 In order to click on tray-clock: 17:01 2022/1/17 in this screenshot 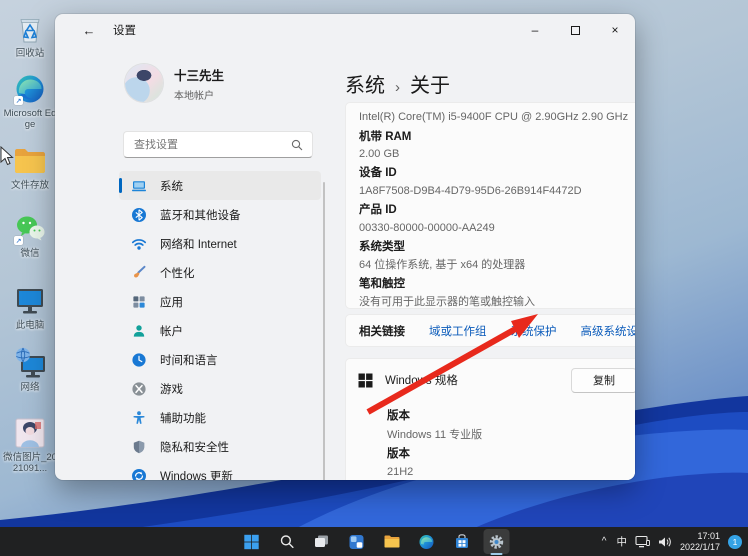, I will do `click(700, 541)`.